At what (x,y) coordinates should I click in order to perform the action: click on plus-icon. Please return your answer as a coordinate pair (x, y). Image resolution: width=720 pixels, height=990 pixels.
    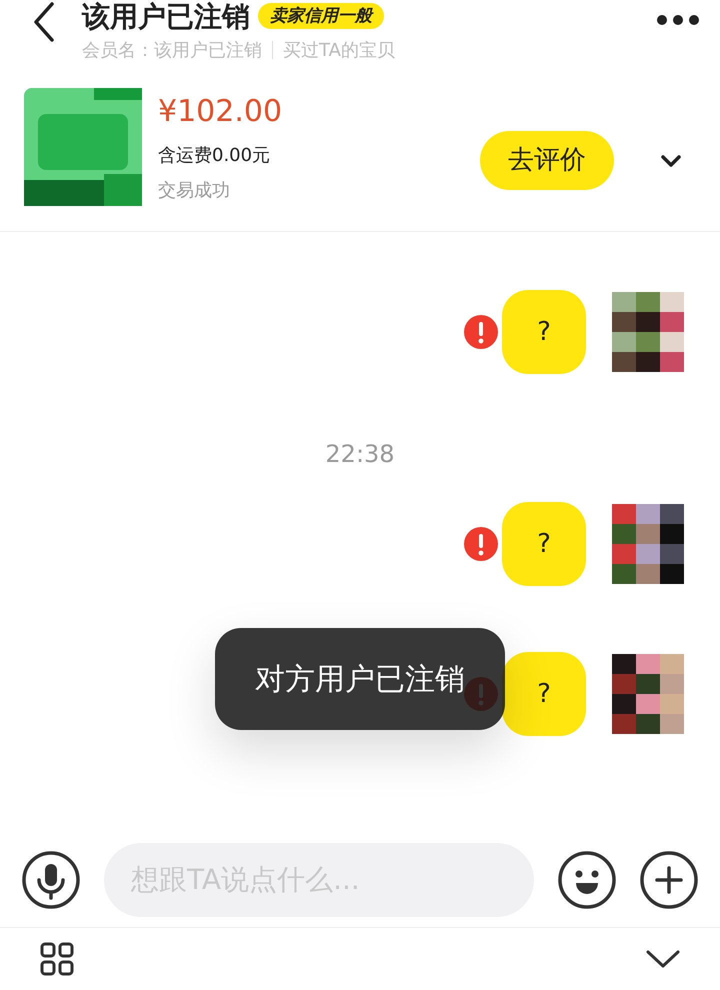
    Looking at the image, I should click on (669, 879).